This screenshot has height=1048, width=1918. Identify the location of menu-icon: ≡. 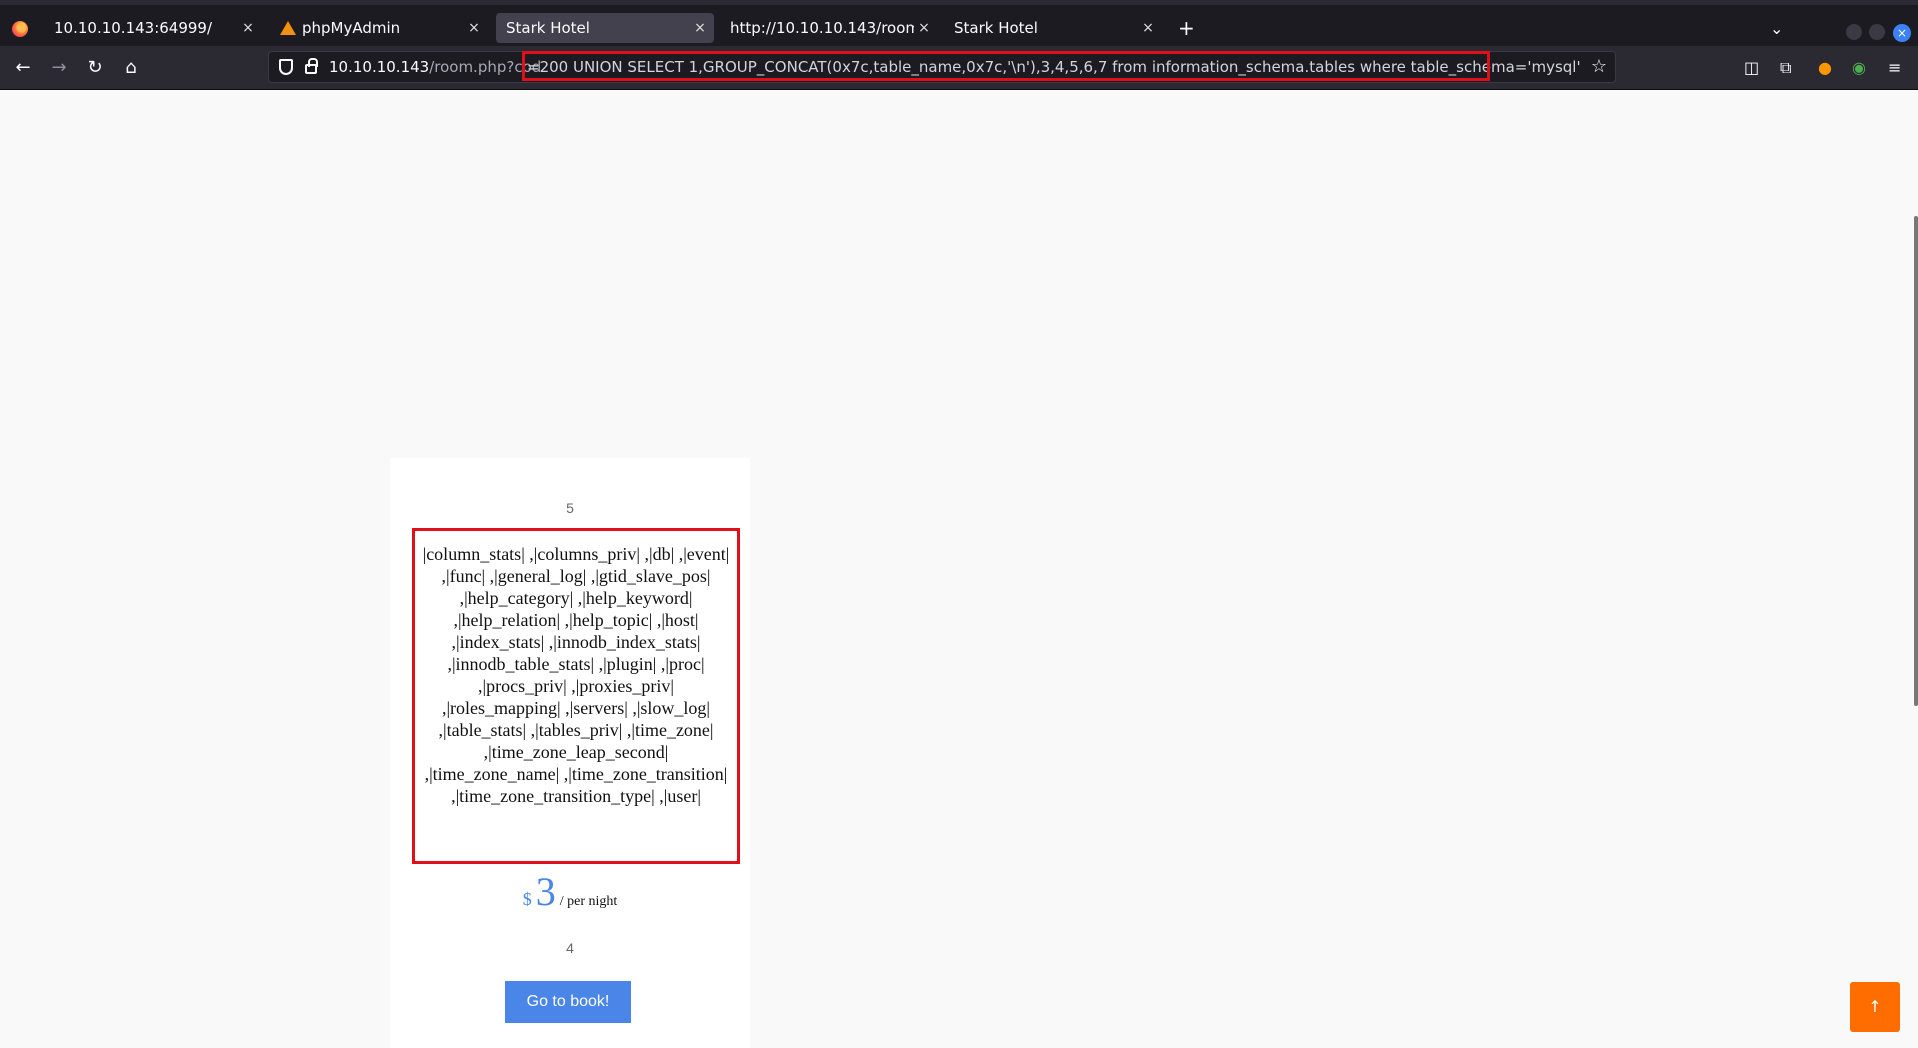
(1894, 67).